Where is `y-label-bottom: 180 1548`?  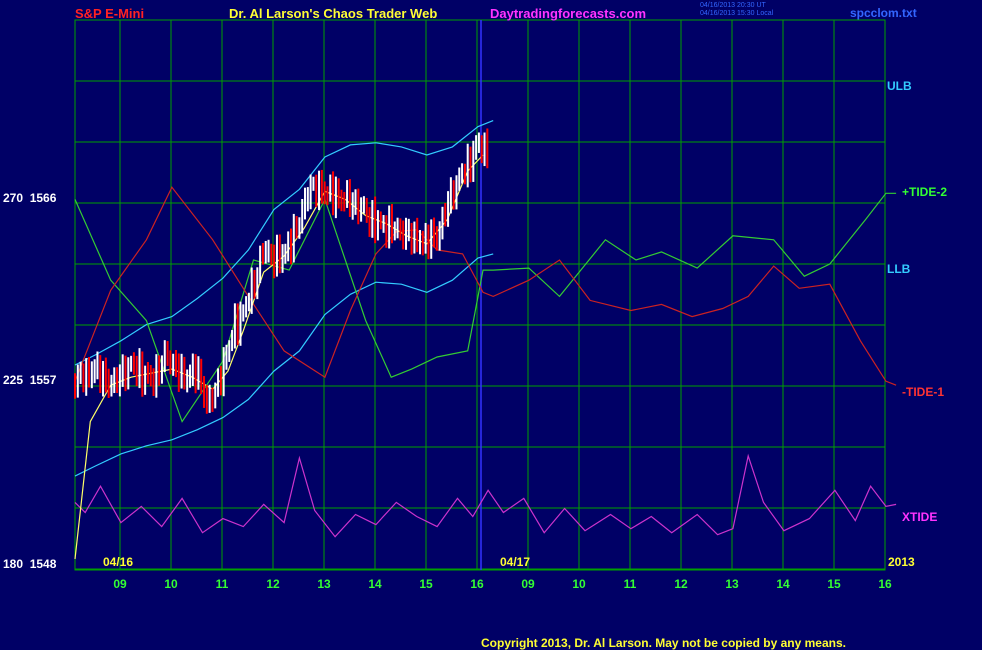 y-label-bottom: 180 1548 is located at coordinates (29, 564).